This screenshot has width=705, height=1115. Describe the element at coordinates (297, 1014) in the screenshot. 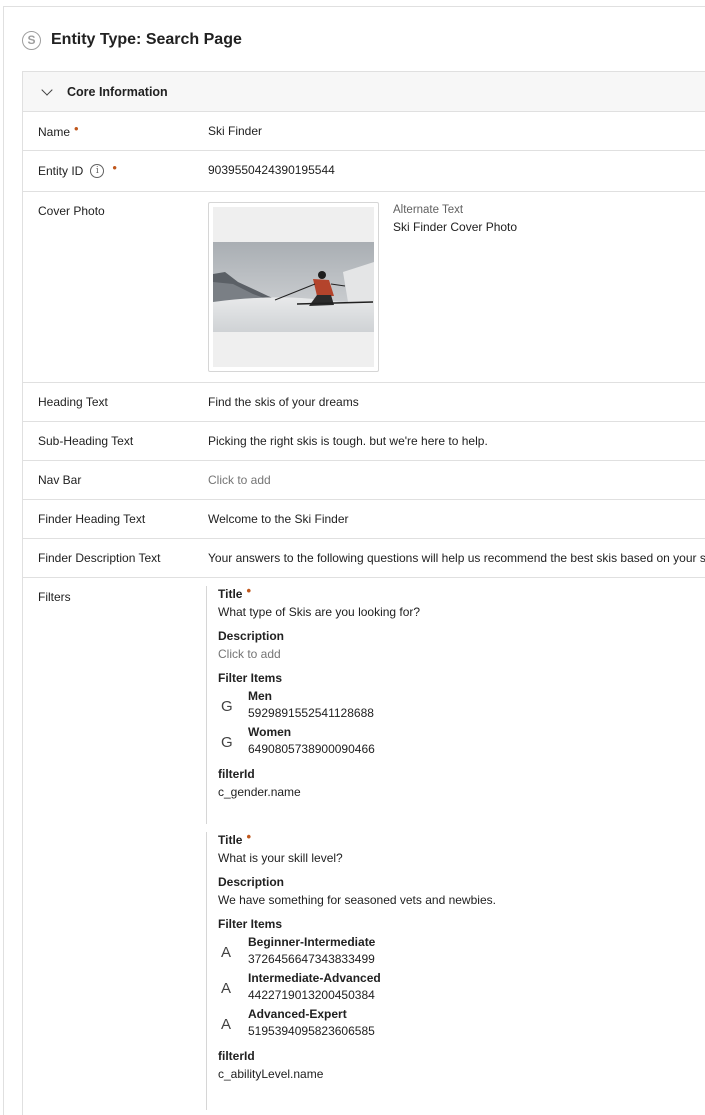

I see `filter-item-name: Advanced-Expert` at that location.